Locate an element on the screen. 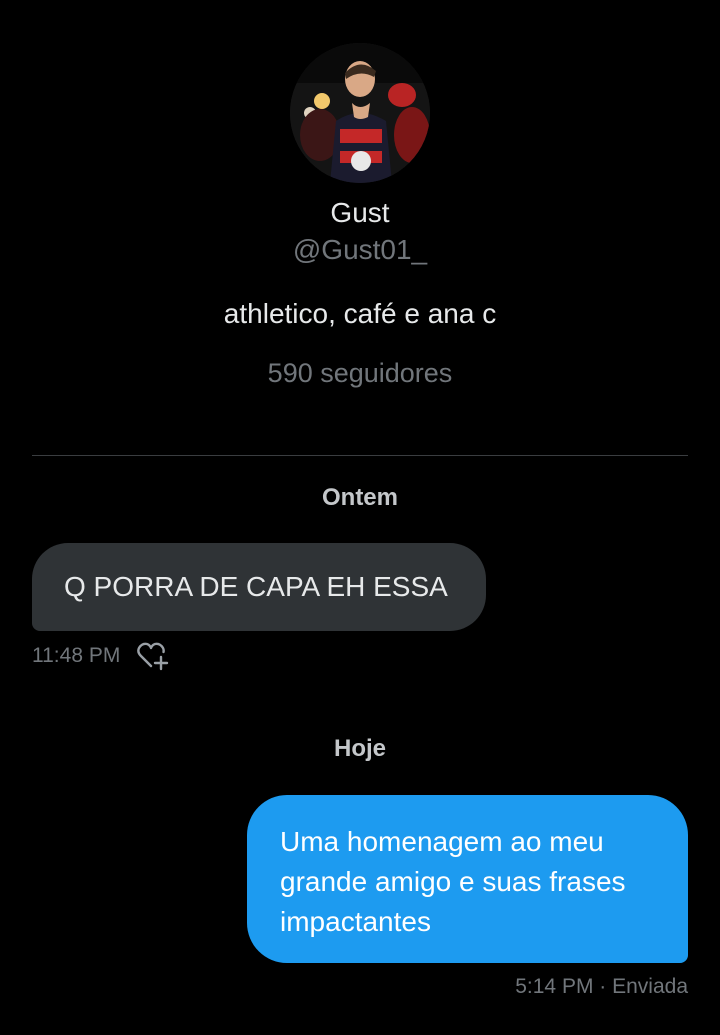 The image size is (720, 1035). day-separator-today: Hoje is located at coordinates (359, 748).